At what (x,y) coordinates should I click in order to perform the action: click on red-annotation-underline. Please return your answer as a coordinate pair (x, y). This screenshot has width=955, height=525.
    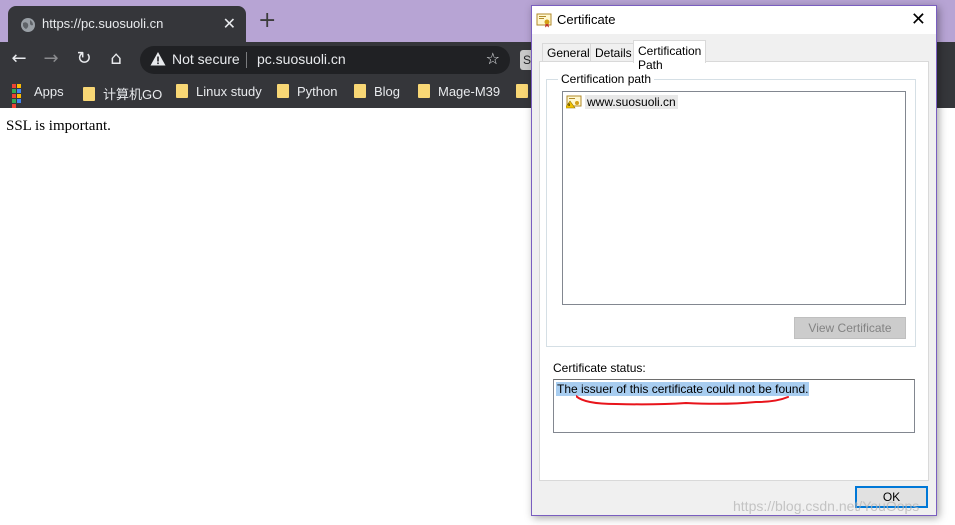
    Looking at the image, I should click on (682, 400).